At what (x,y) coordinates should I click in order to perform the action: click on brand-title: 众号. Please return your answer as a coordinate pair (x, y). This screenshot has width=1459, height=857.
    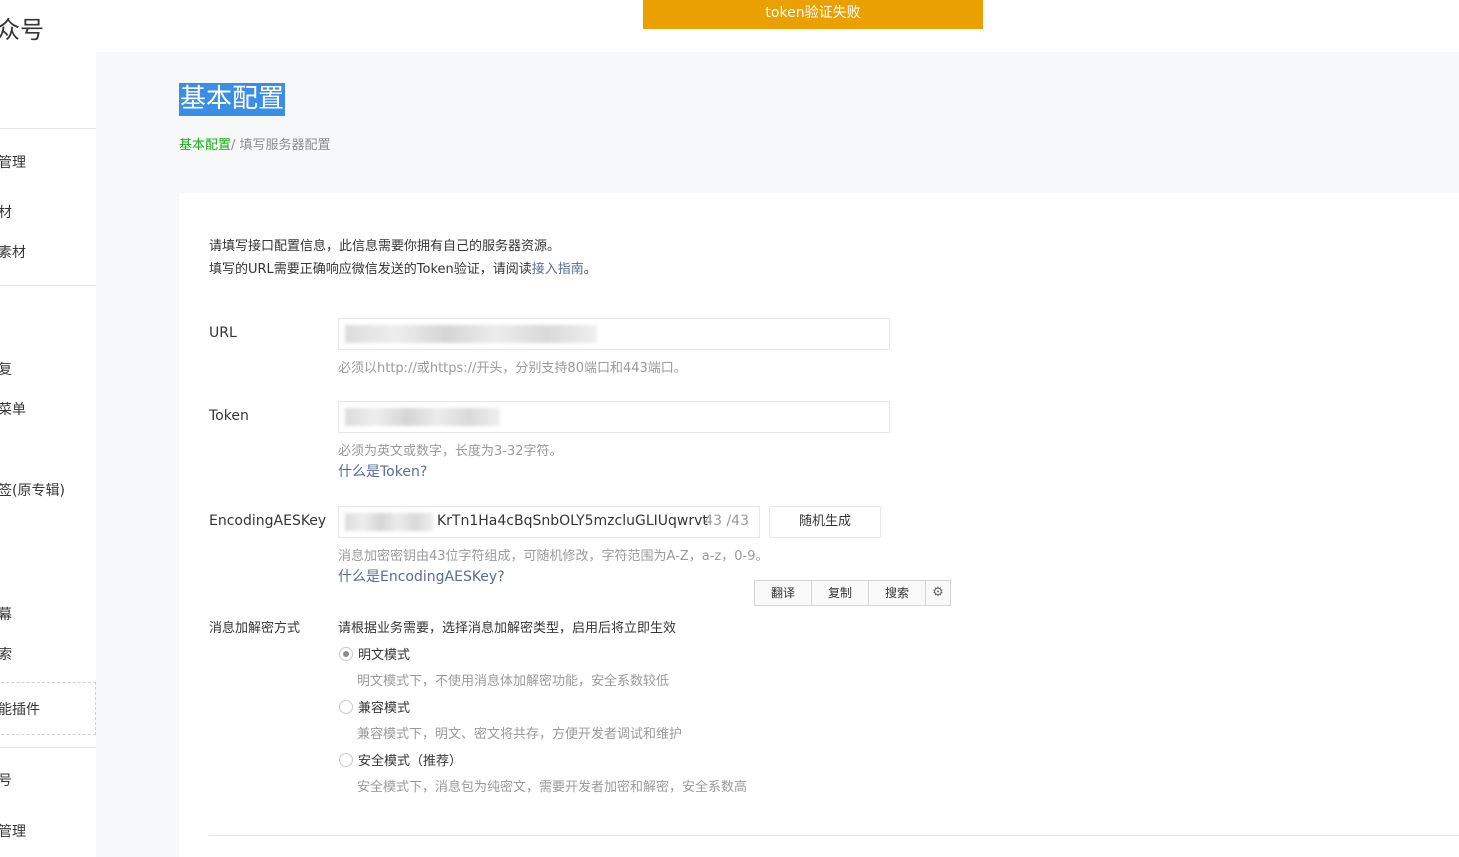
    Looking at the image, I should click on (22, 30).